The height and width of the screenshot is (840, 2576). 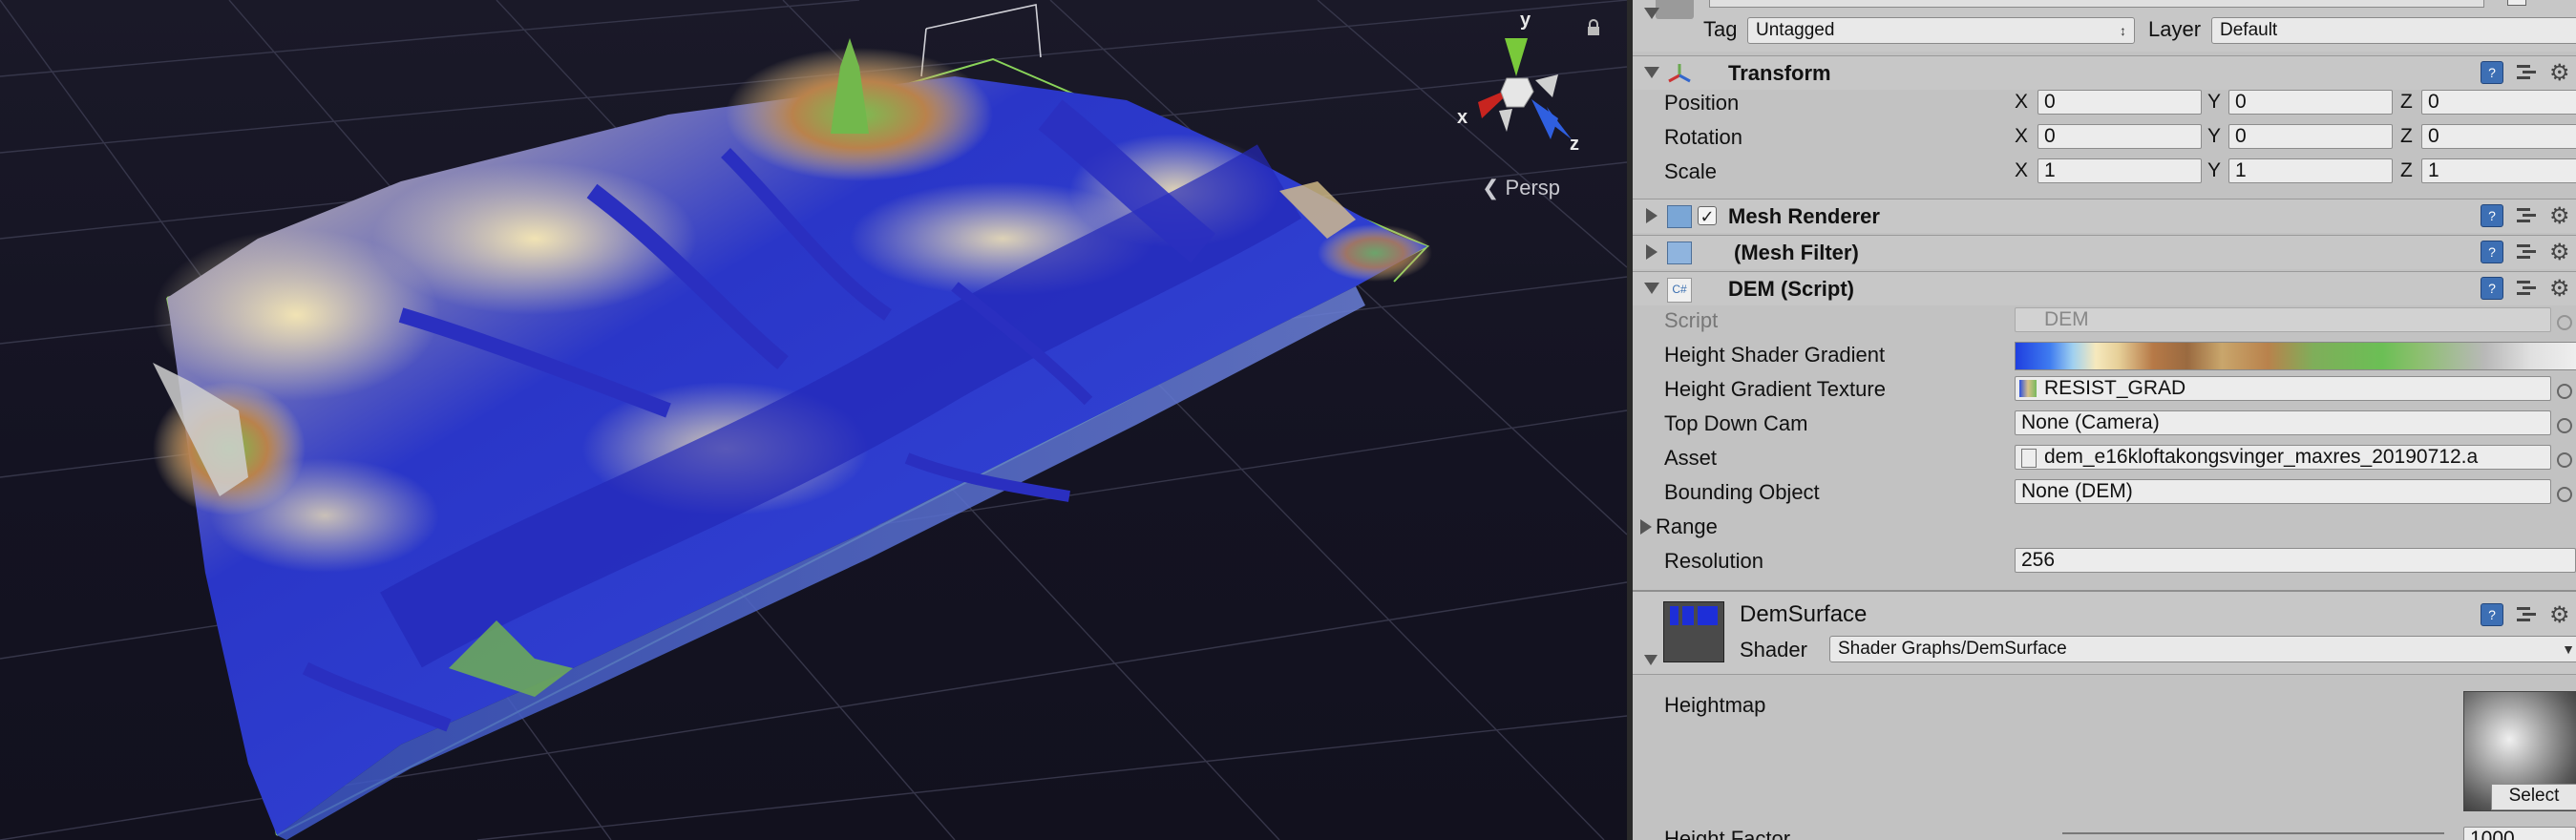 I want to click on gizmo-x-label: x, so click(x=1462, y=118).